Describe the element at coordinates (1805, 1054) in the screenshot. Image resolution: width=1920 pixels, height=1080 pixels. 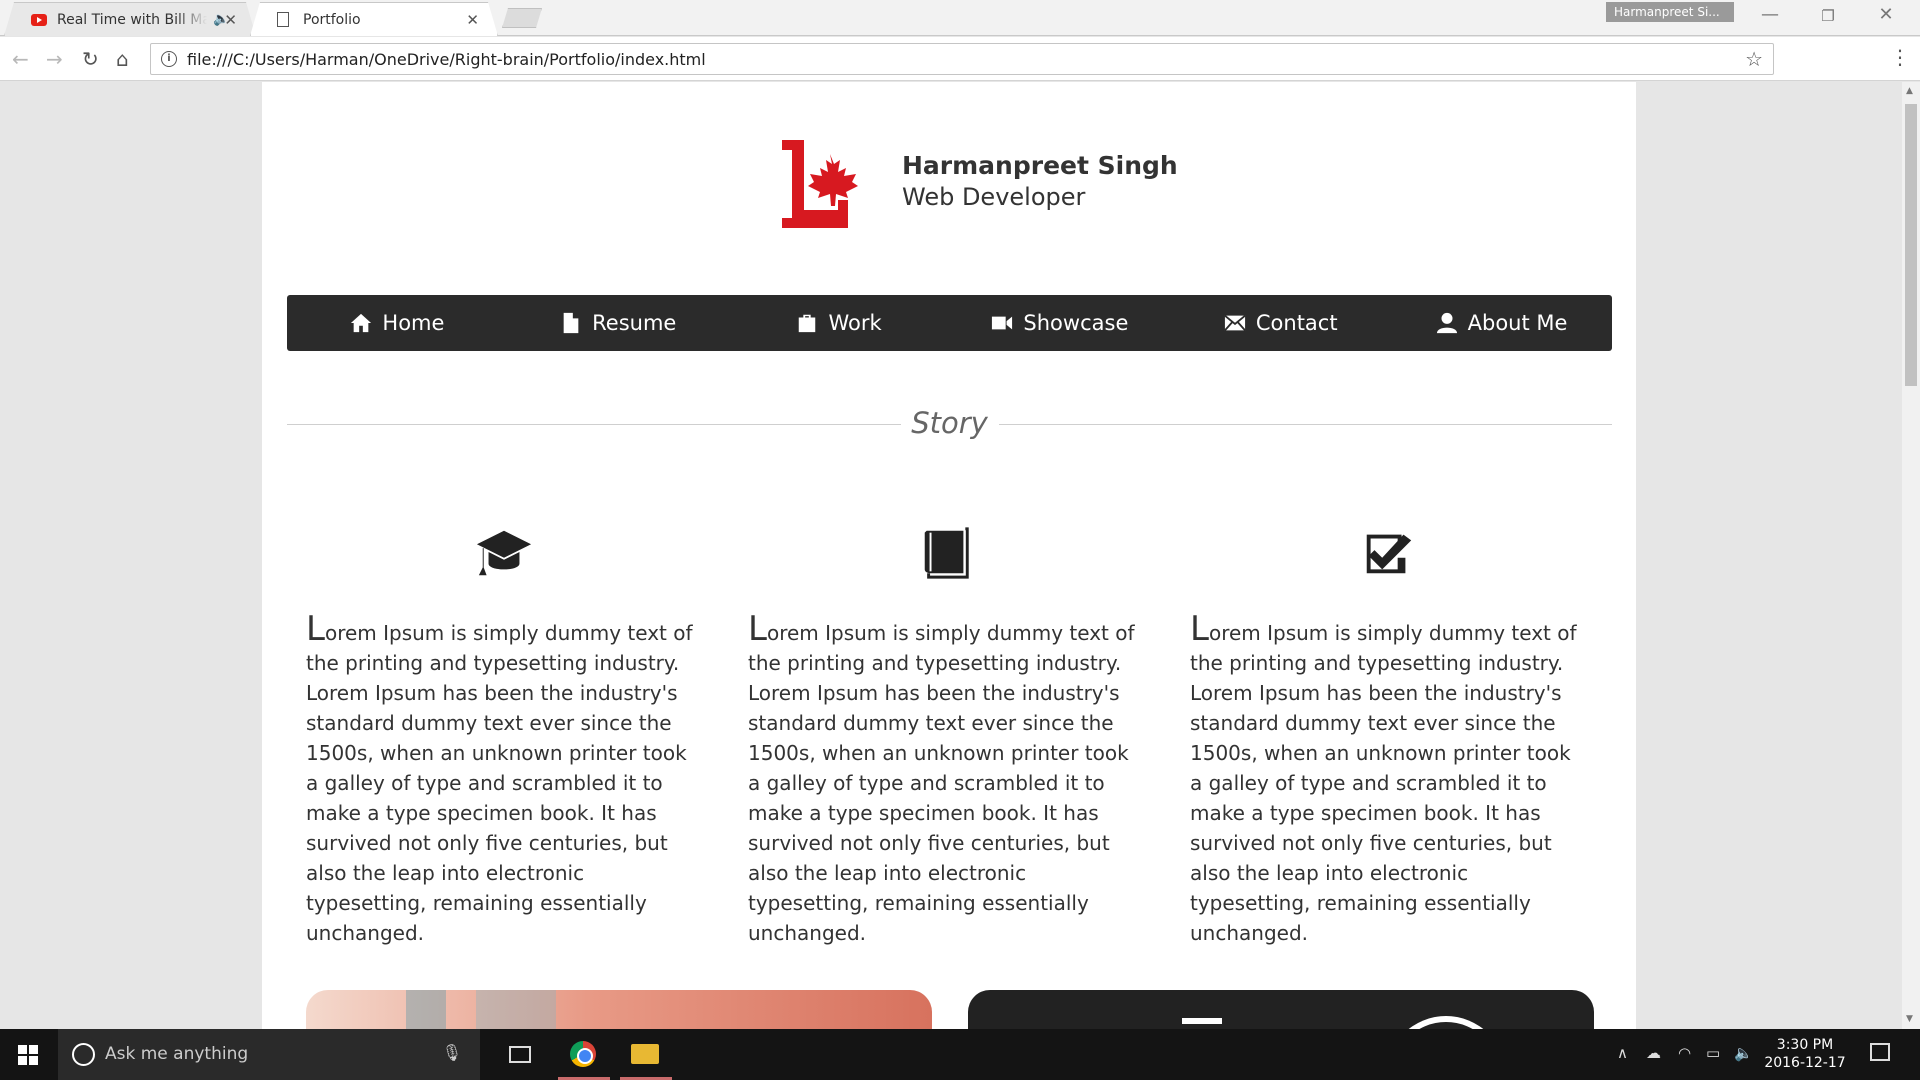
I see `system-clock: 3:30 PM 2016-12-17` at that location.